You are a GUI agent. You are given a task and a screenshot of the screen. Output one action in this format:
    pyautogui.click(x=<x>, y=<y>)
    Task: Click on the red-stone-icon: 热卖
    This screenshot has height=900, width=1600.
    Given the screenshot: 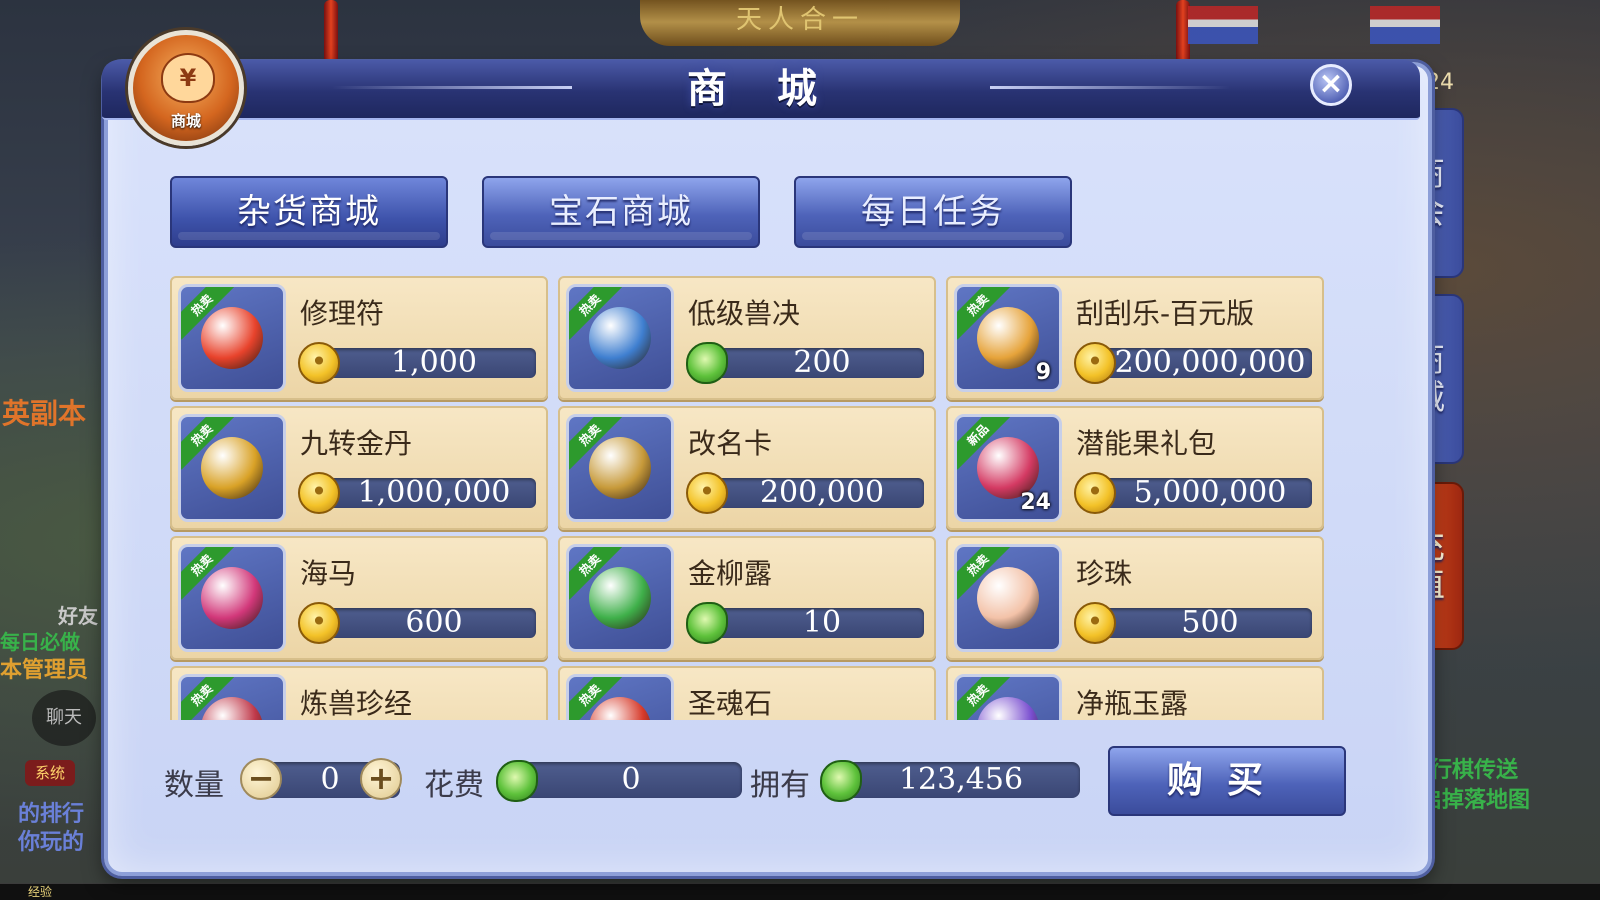 What is the action you would take?
    pyautogui.click(x=620, y=697)
    